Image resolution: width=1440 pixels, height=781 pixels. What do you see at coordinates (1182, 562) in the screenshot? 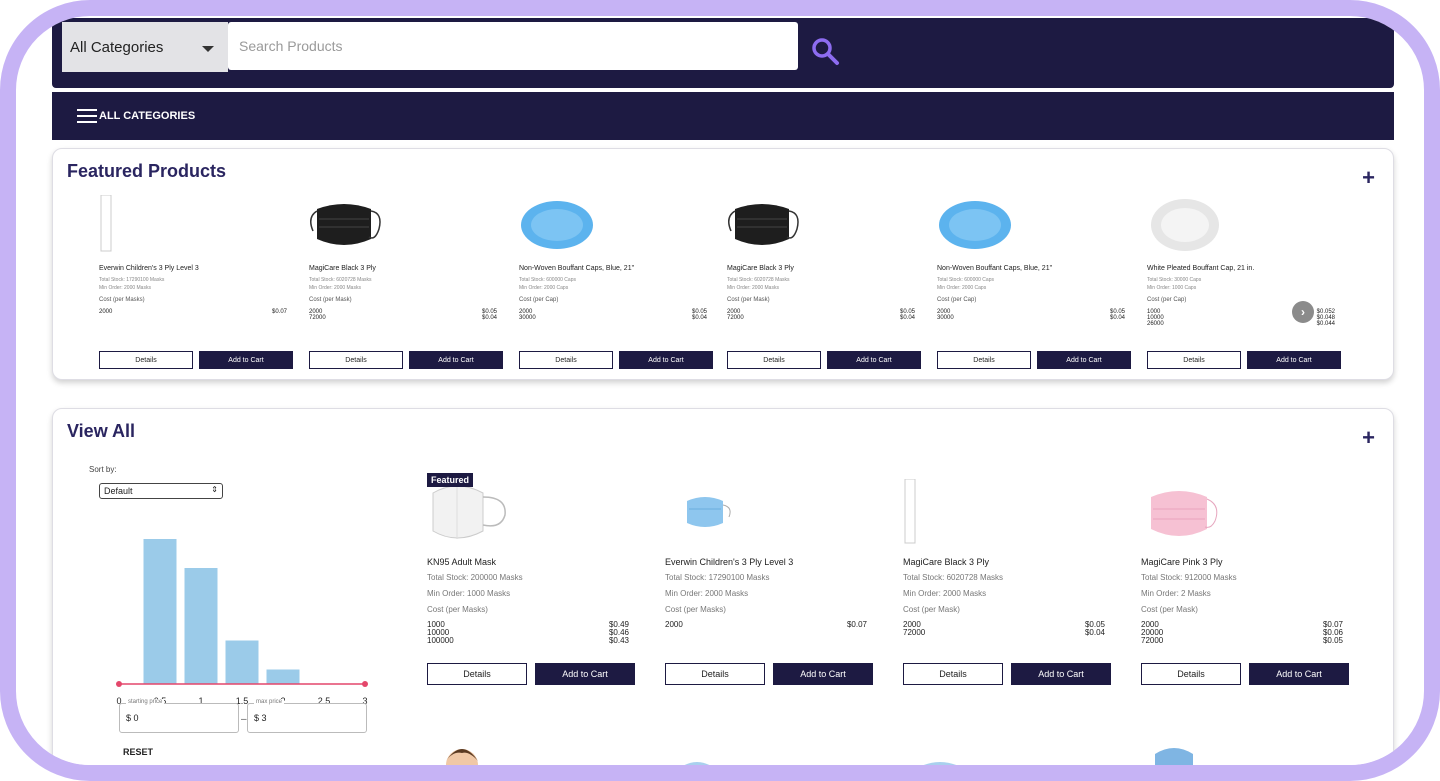
I see `product-name: MagiCare Pink 3 Ply` at bounding box center [1182, 562].